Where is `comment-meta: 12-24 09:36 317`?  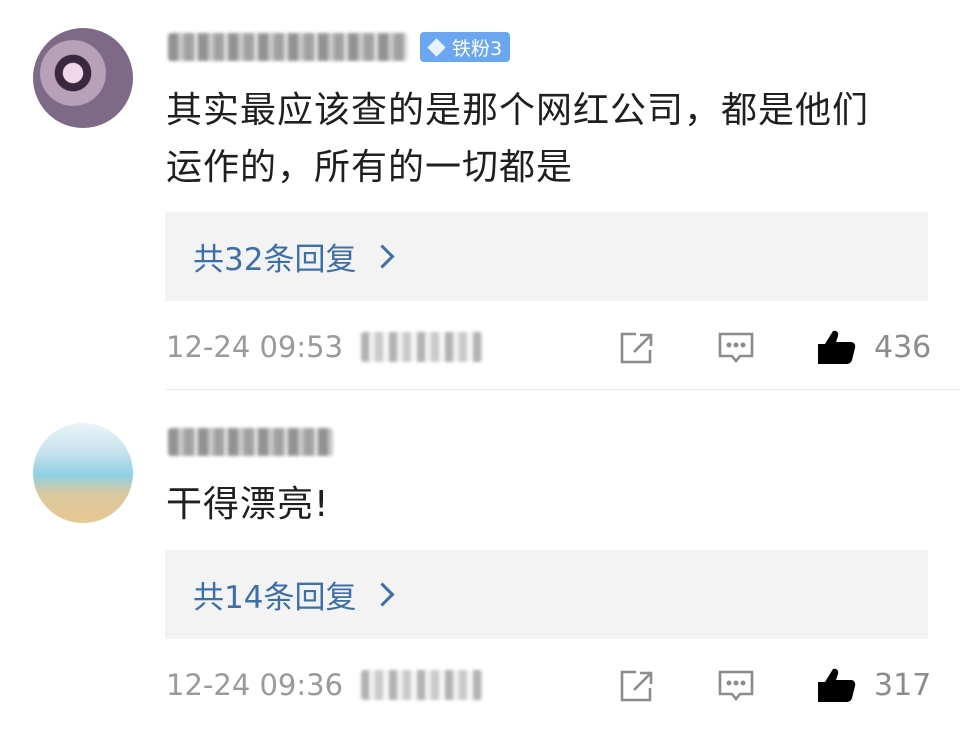
comment-meta: 12-24 09:36 317 is located at coordinates (548, 685).